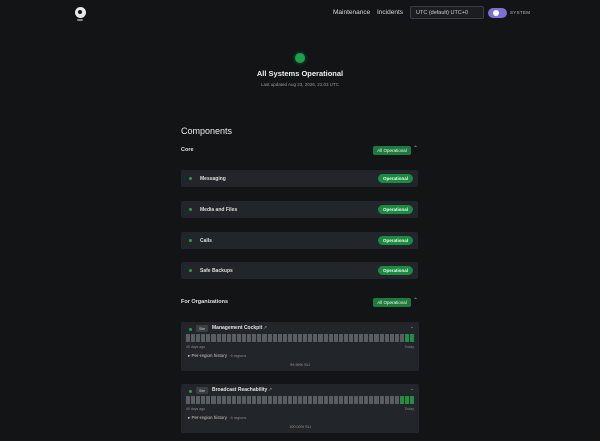  Describe the element at coordinates (299, 270) in the screenshot. I see `component-row: Safe Backups Operational` at that location.